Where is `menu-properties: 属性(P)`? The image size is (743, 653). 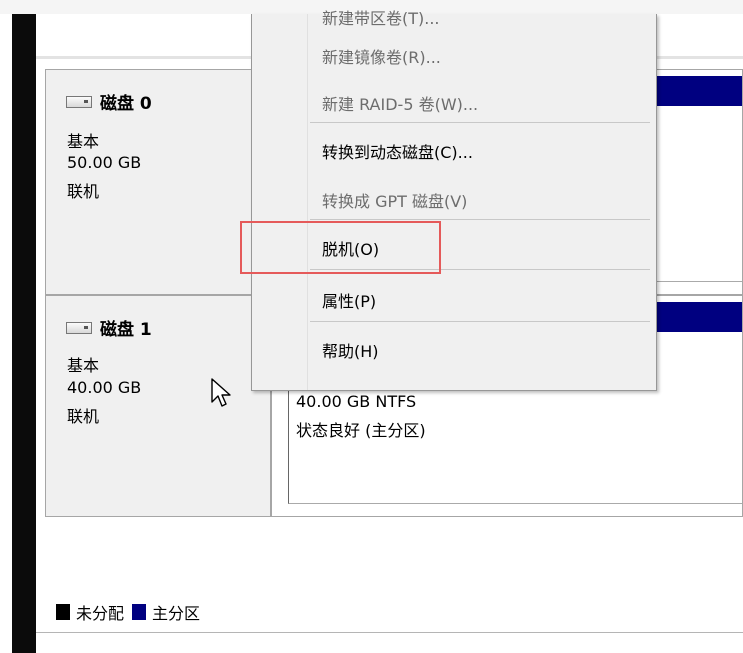
menu-properties: 属性(P) is located at coordinates (349, 300).